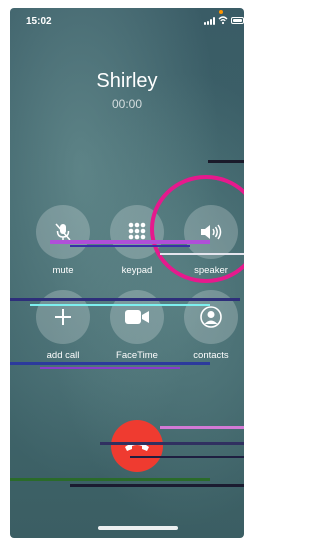 Image resolution: width=320 pixels, height=546 pixels. What do you see at coordinates (221, 12) in the screenshot?
I see `activity-indicator-dot` at bounding box center [221, 12].